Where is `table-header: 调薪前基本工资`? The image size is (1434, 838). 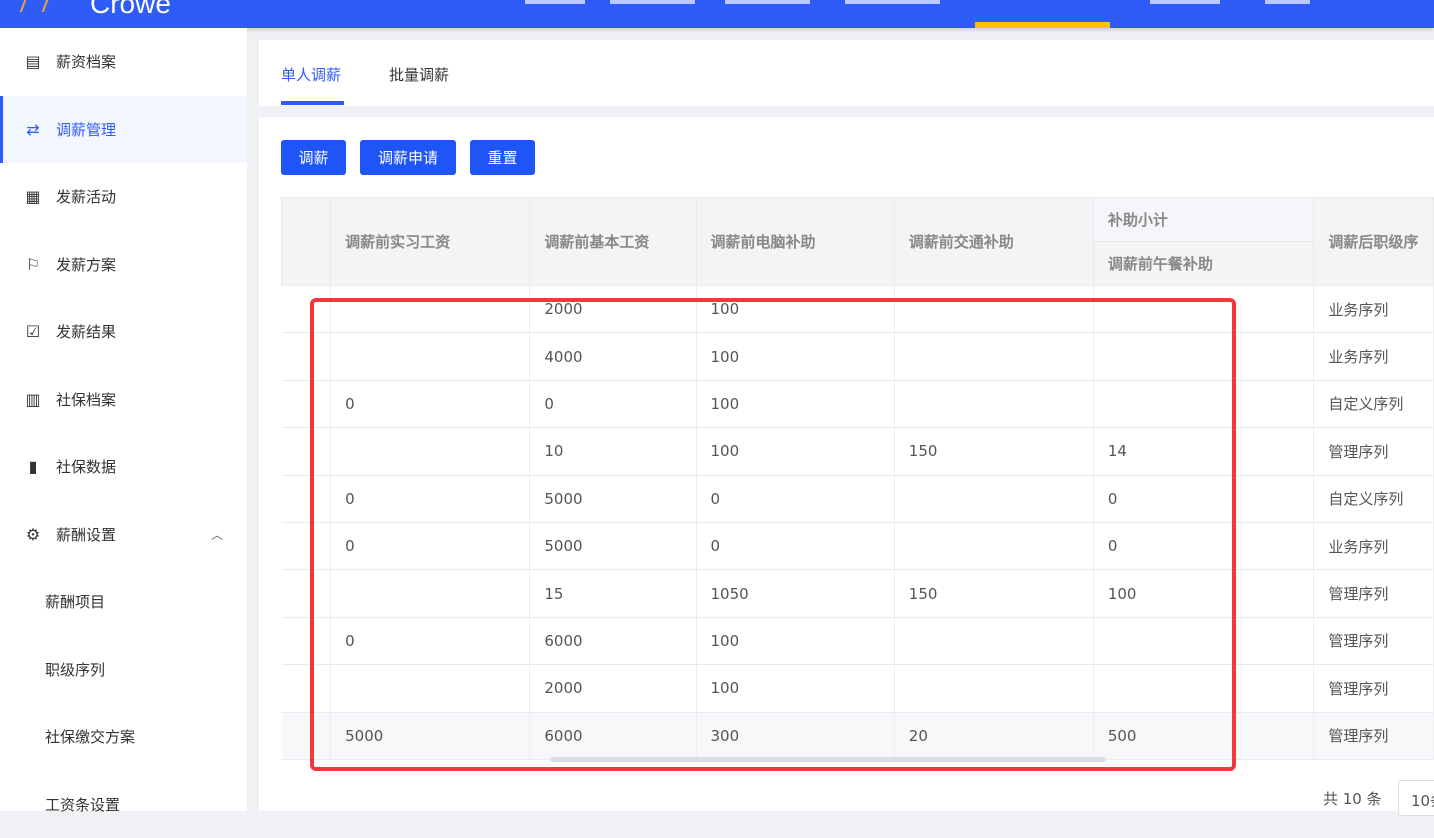
table-header: 调薪前基本工资 is located at coordinates (613, 241).